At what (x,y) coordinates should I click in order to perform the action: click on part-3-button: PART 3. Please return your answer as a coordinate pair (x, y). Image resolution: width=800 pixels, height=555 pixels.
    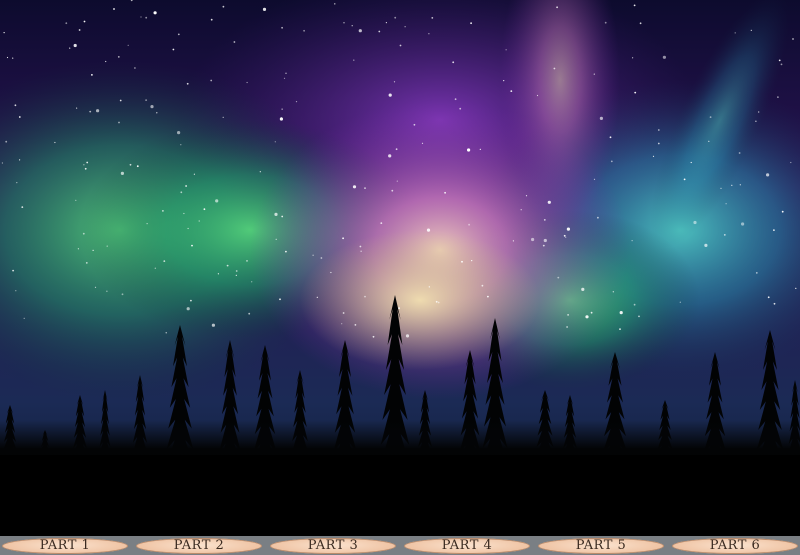
    Looking at the image, I should click on (333, 545).